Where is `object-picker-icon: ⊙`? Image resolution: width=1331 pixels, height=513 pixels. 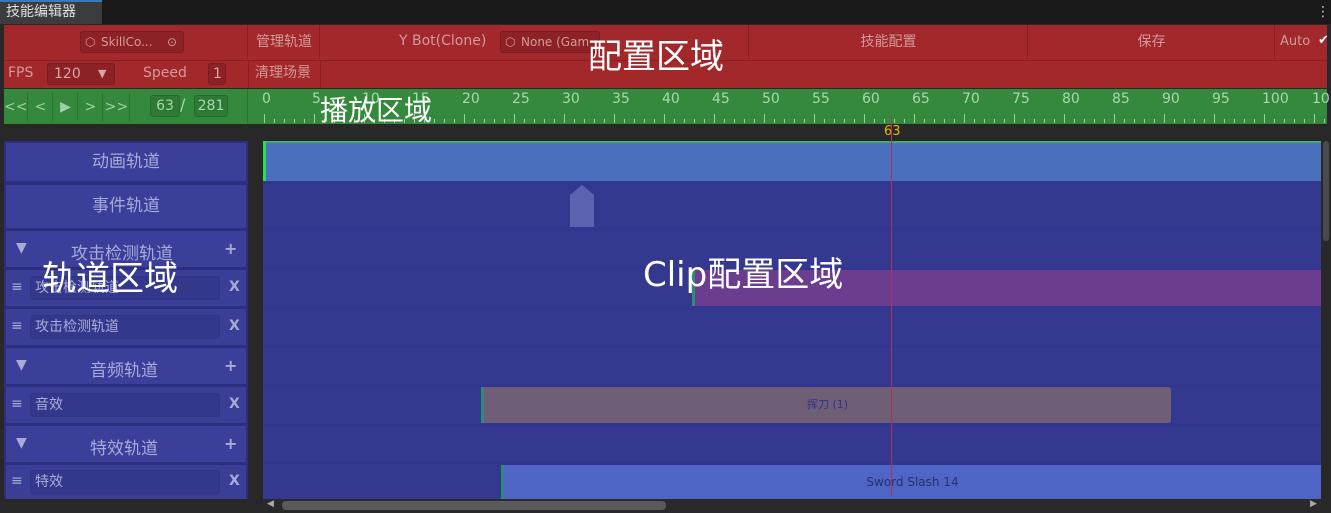 object-picker-icon: ⊙ is located at coordinates (172, 42).